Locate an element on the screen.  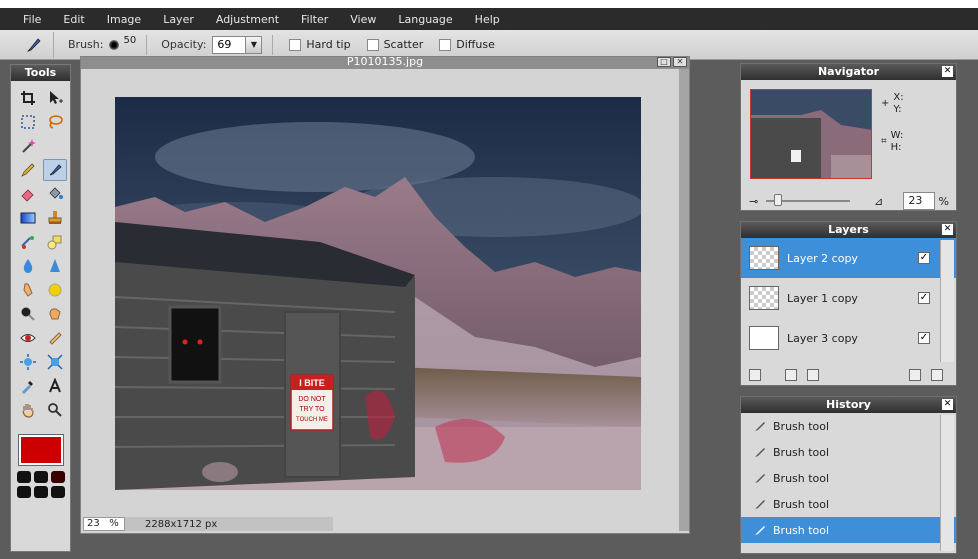
navigator-thumbnail is located at coordinates (811, 134).